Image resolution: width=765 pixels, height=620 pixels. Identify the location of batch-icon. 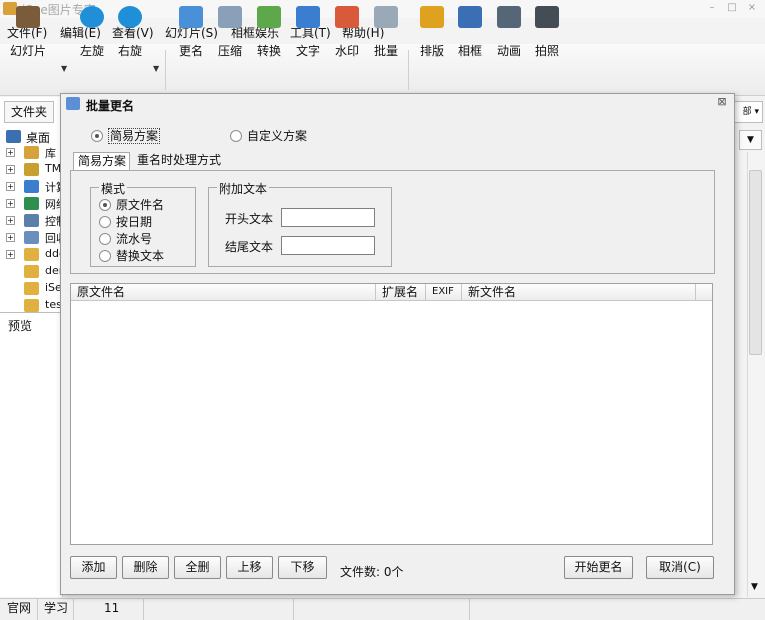
(386, 17).